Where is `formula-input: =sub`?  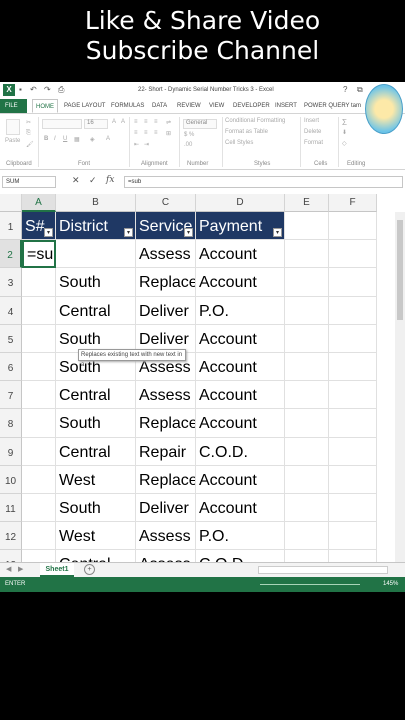 formula-input: =sub is located at coordinates (263, 182).